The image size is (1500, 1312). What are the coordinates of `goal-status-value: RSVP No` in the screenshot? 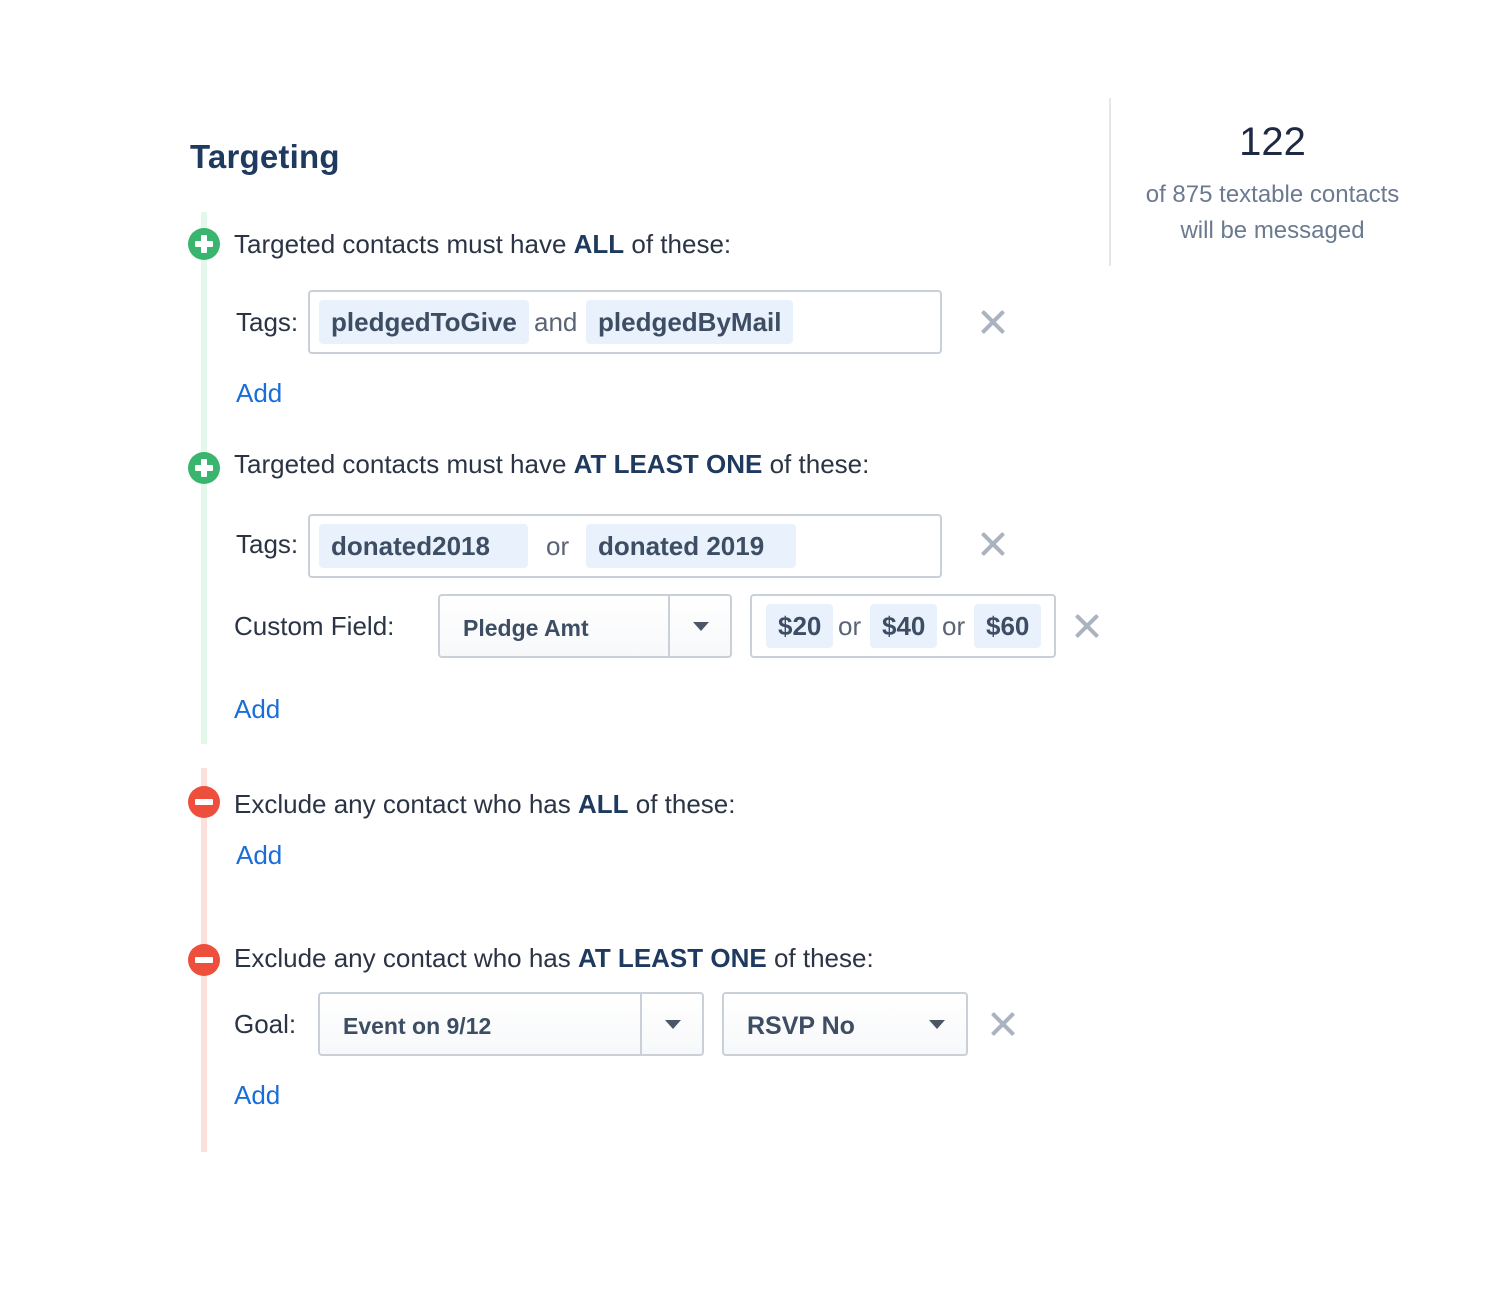 It's located at (801, 1026).